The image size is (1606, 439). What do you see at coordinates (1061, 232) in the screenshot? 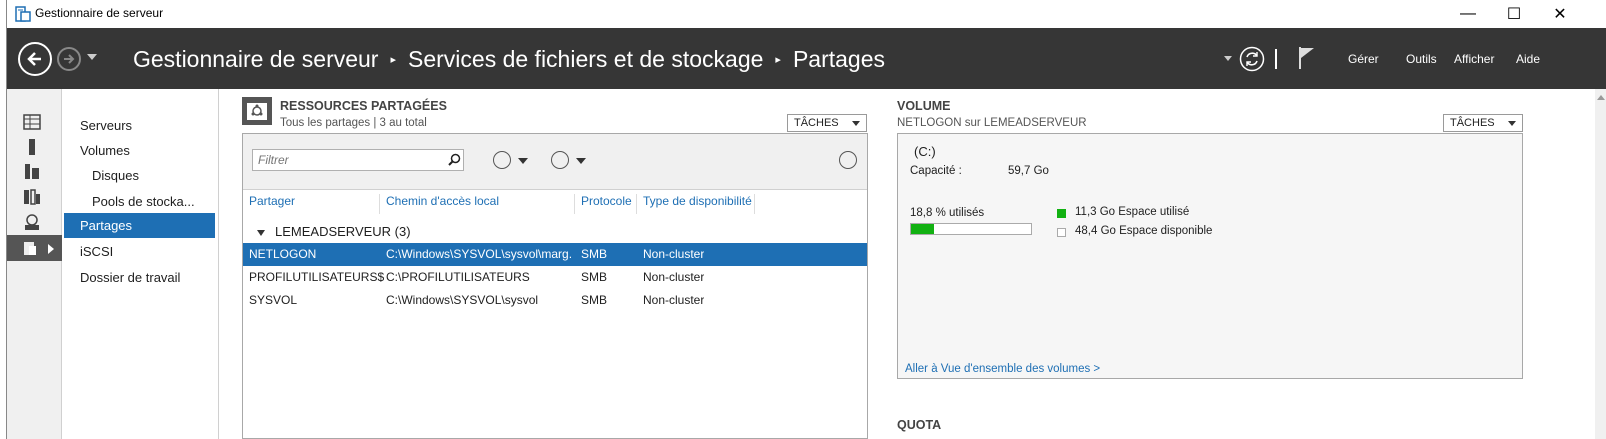
I see `free-legend-swatch` at bounding box center [1061, 232].